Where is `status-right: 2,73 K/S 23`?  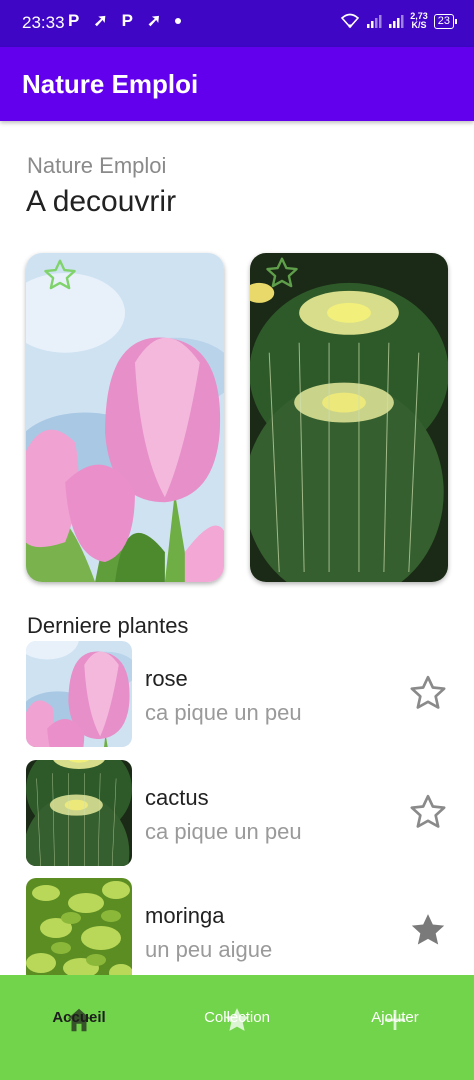 status-right: 2,73 K/S 23 is located at coordinates (399, 21).